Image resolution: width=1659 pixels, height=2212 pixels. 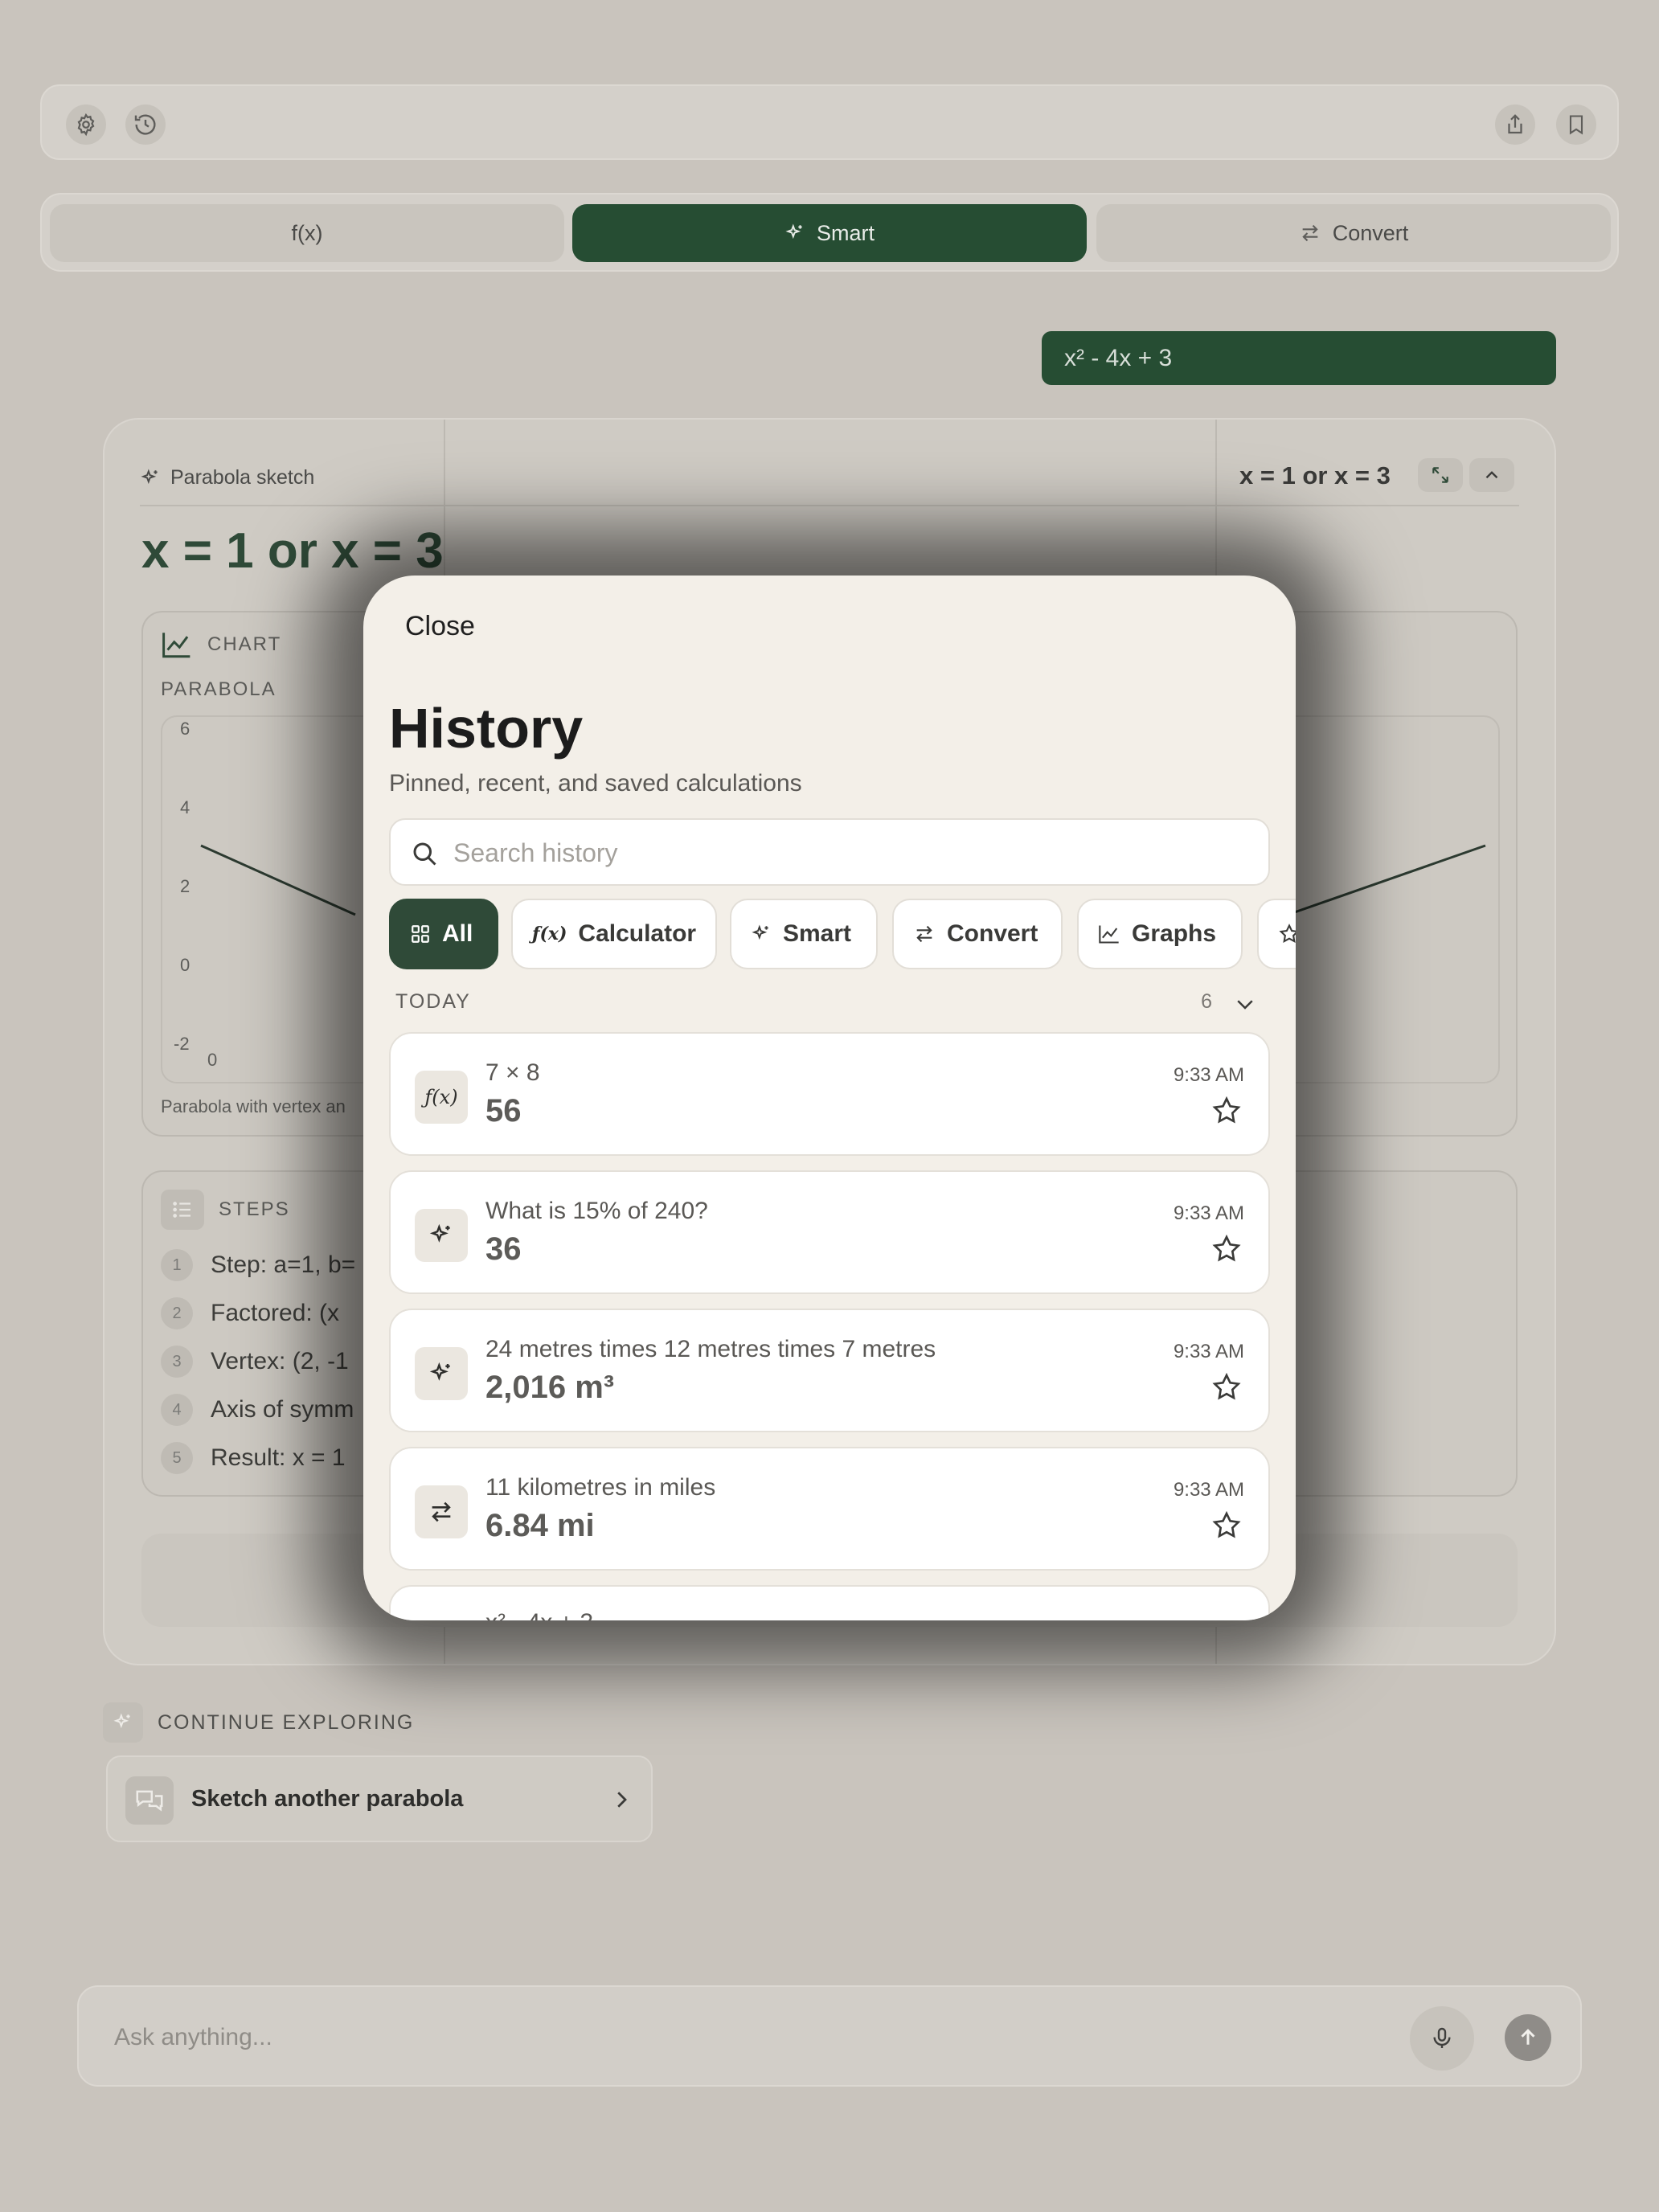 I want to click on filter-chips: All ƒ(x) Calculator Smart Convert Graphs, so click(x=843, y=934).